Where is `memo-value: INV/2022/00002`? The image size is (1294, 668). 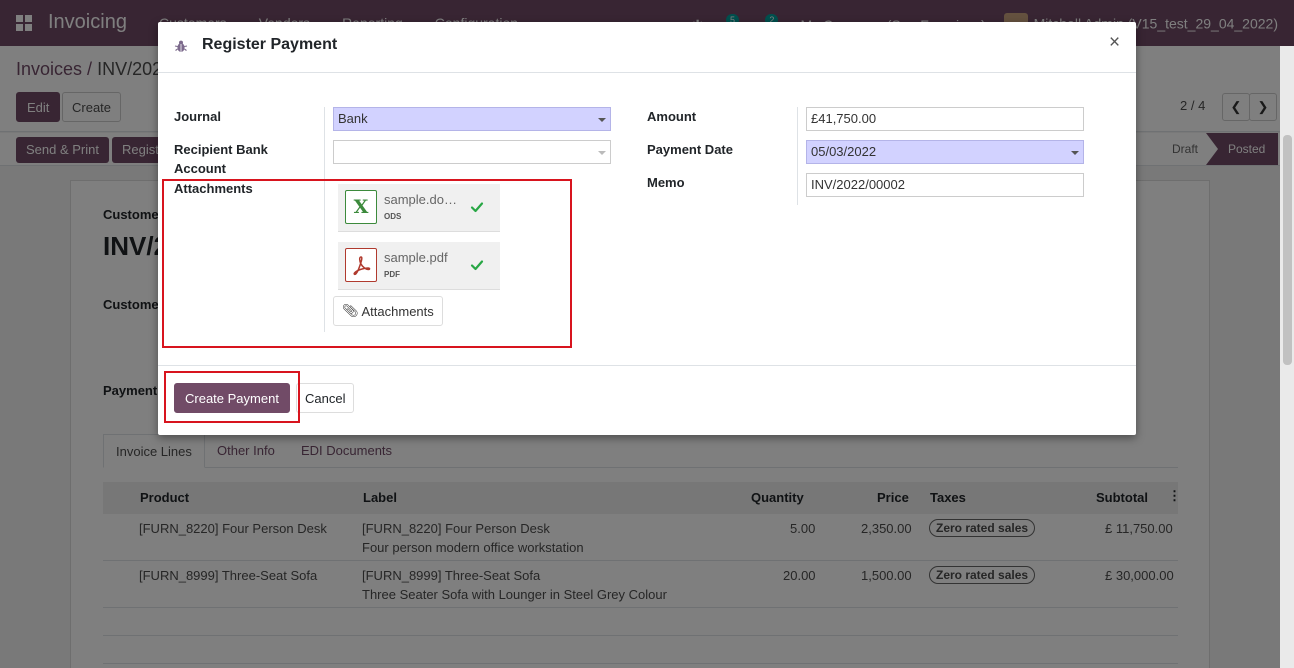 memo-value: INV/2022/00002 is located at coordinates (858, 184).